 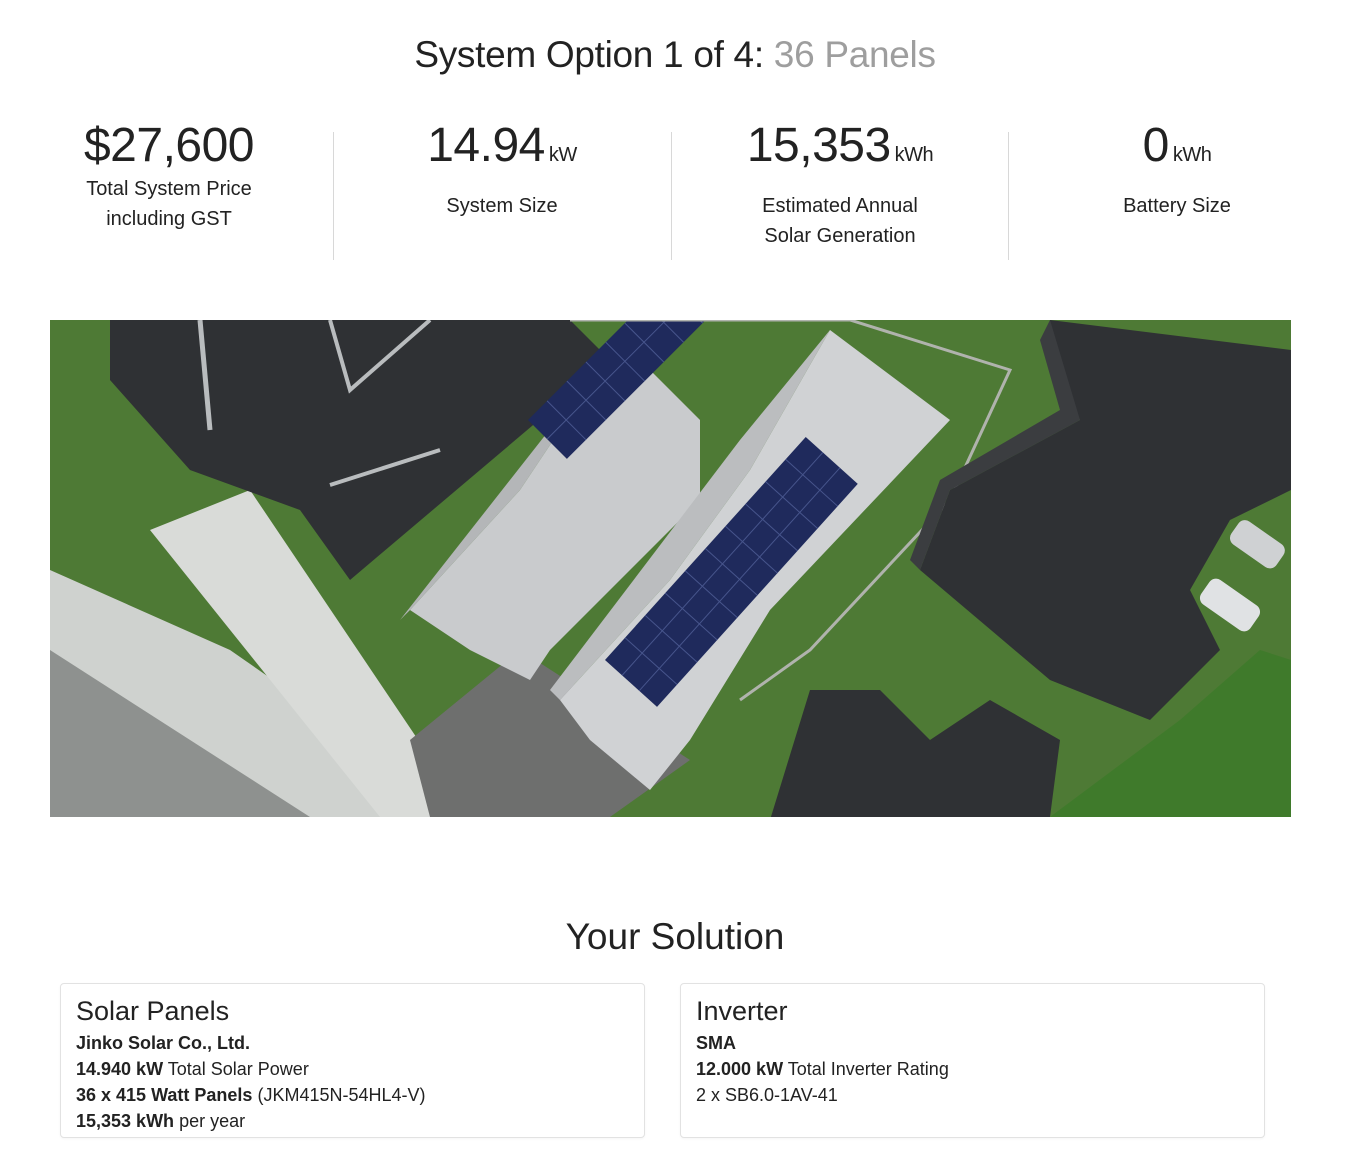 What do you see at coordinates (125, 1121) in the screenshot?
I see `annual-production-value: 15,353 kWh` at bounding box center [125, 1121].